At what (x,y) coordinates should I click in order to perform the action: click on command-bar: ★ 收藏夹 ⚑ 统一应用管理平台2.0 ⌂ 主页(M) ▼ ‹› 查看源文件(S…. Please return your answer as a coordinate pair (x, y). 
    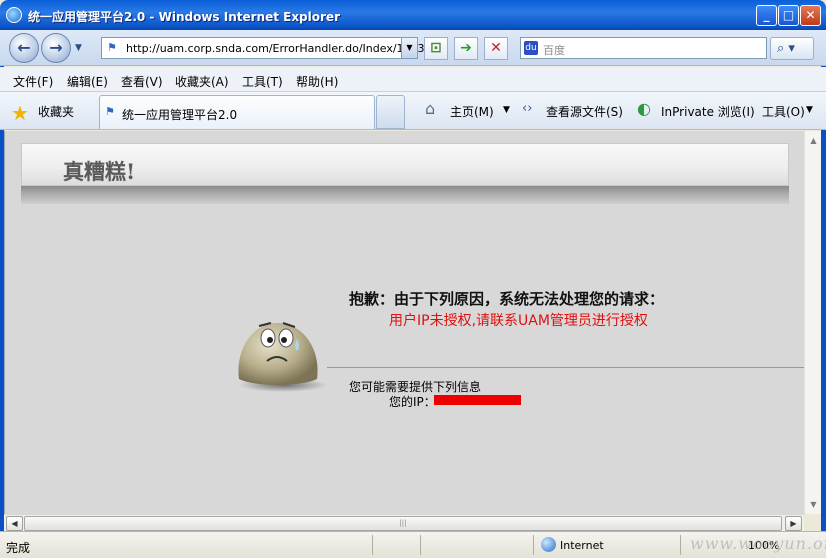
    Looking at the image, I should click on (413, 111).